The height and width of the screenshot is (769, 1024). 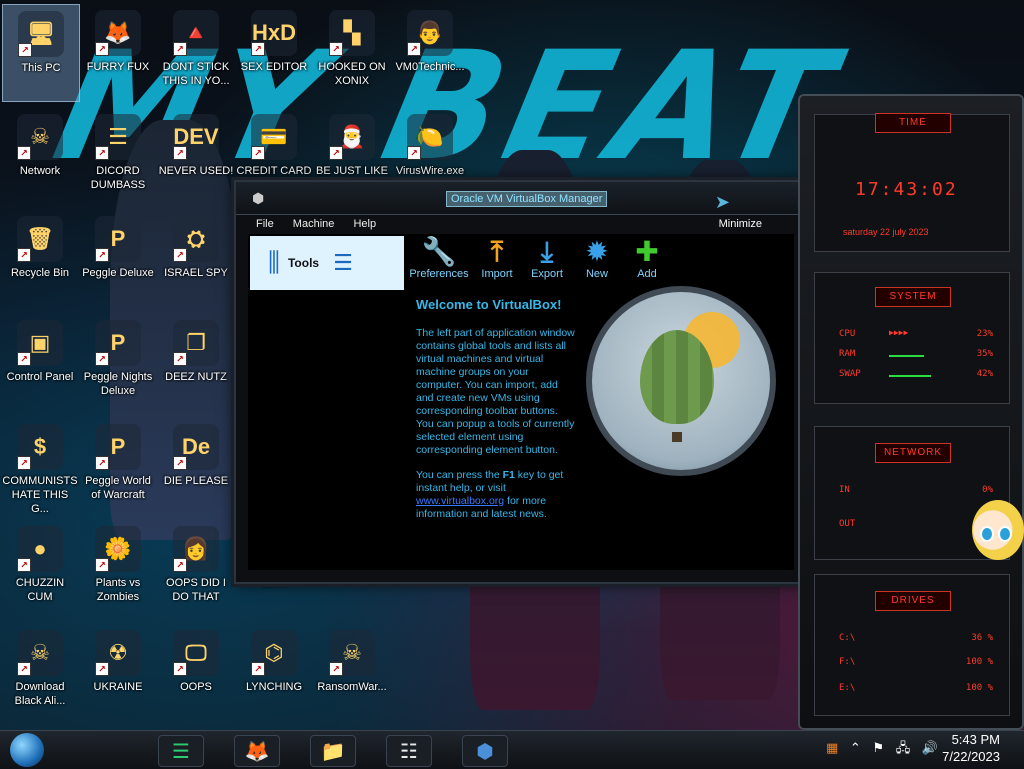 I want to click on viruswire-icon: 🍋 ↗, so click(x=430, y=137).